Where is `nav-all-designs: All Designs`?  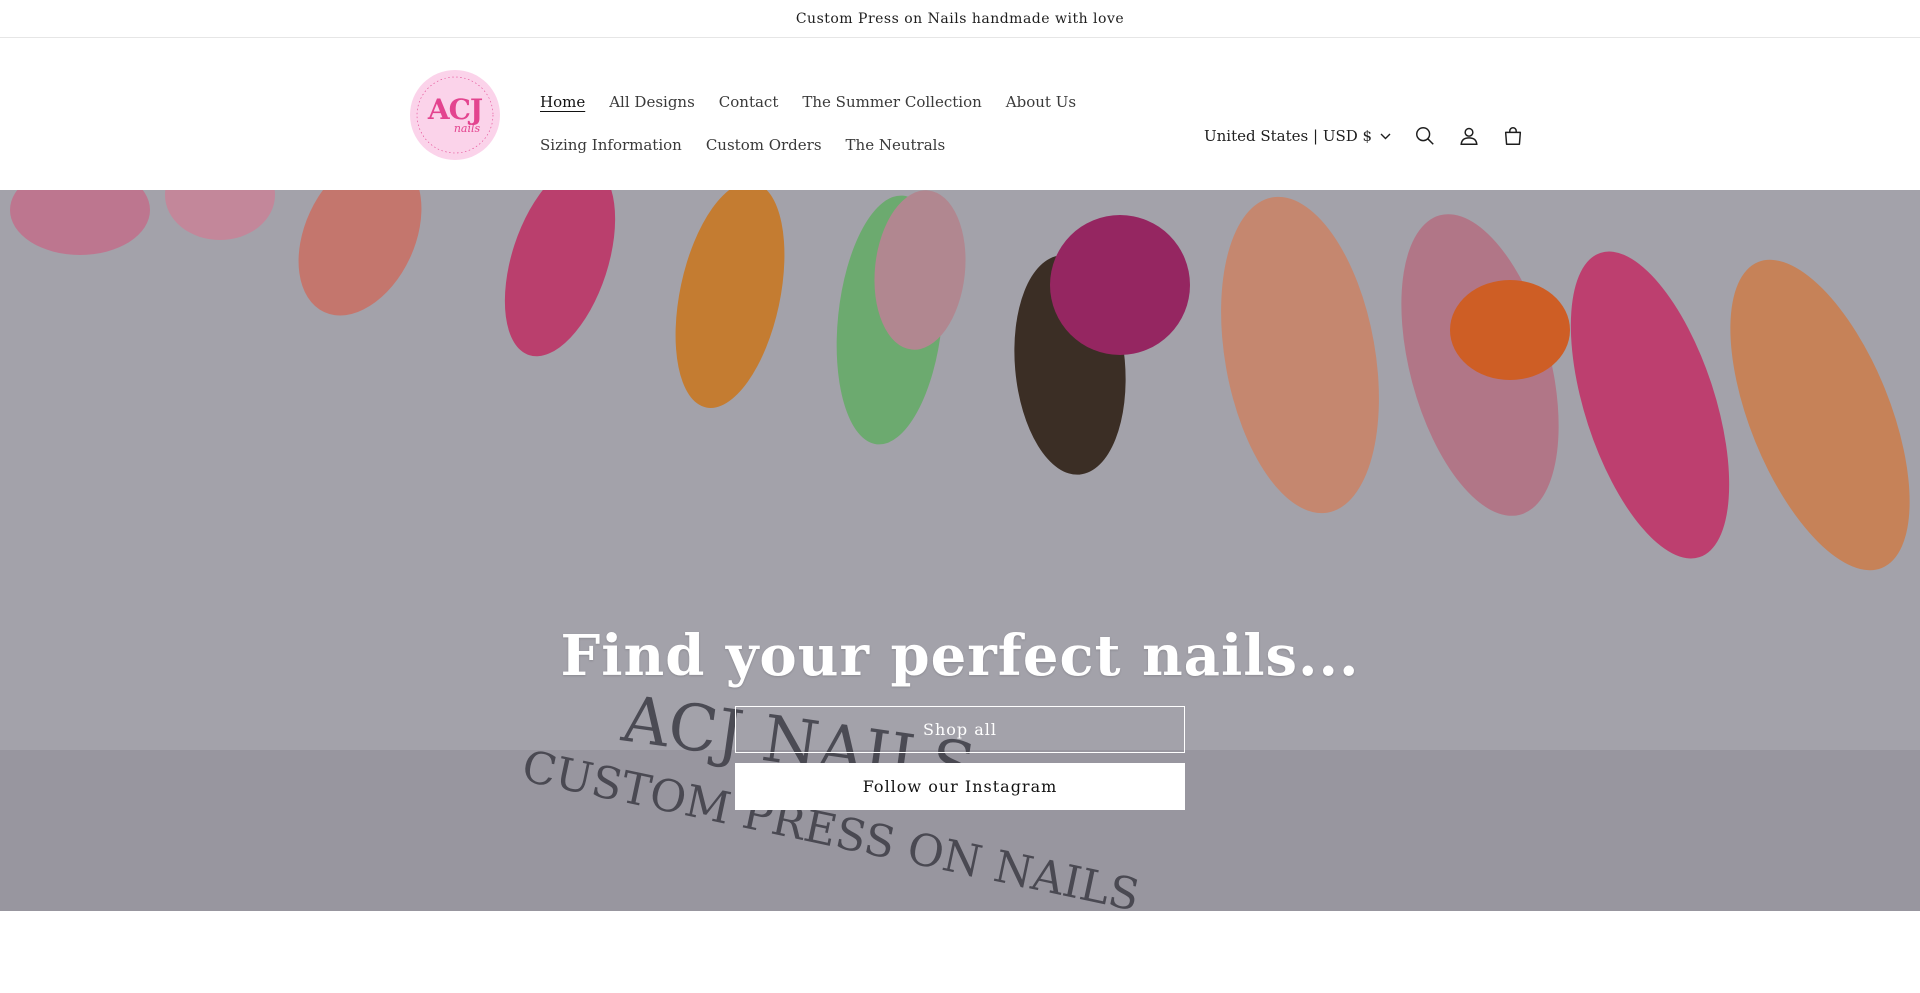 nav-all-designs: All Designs is located at coordinates (652, 102).